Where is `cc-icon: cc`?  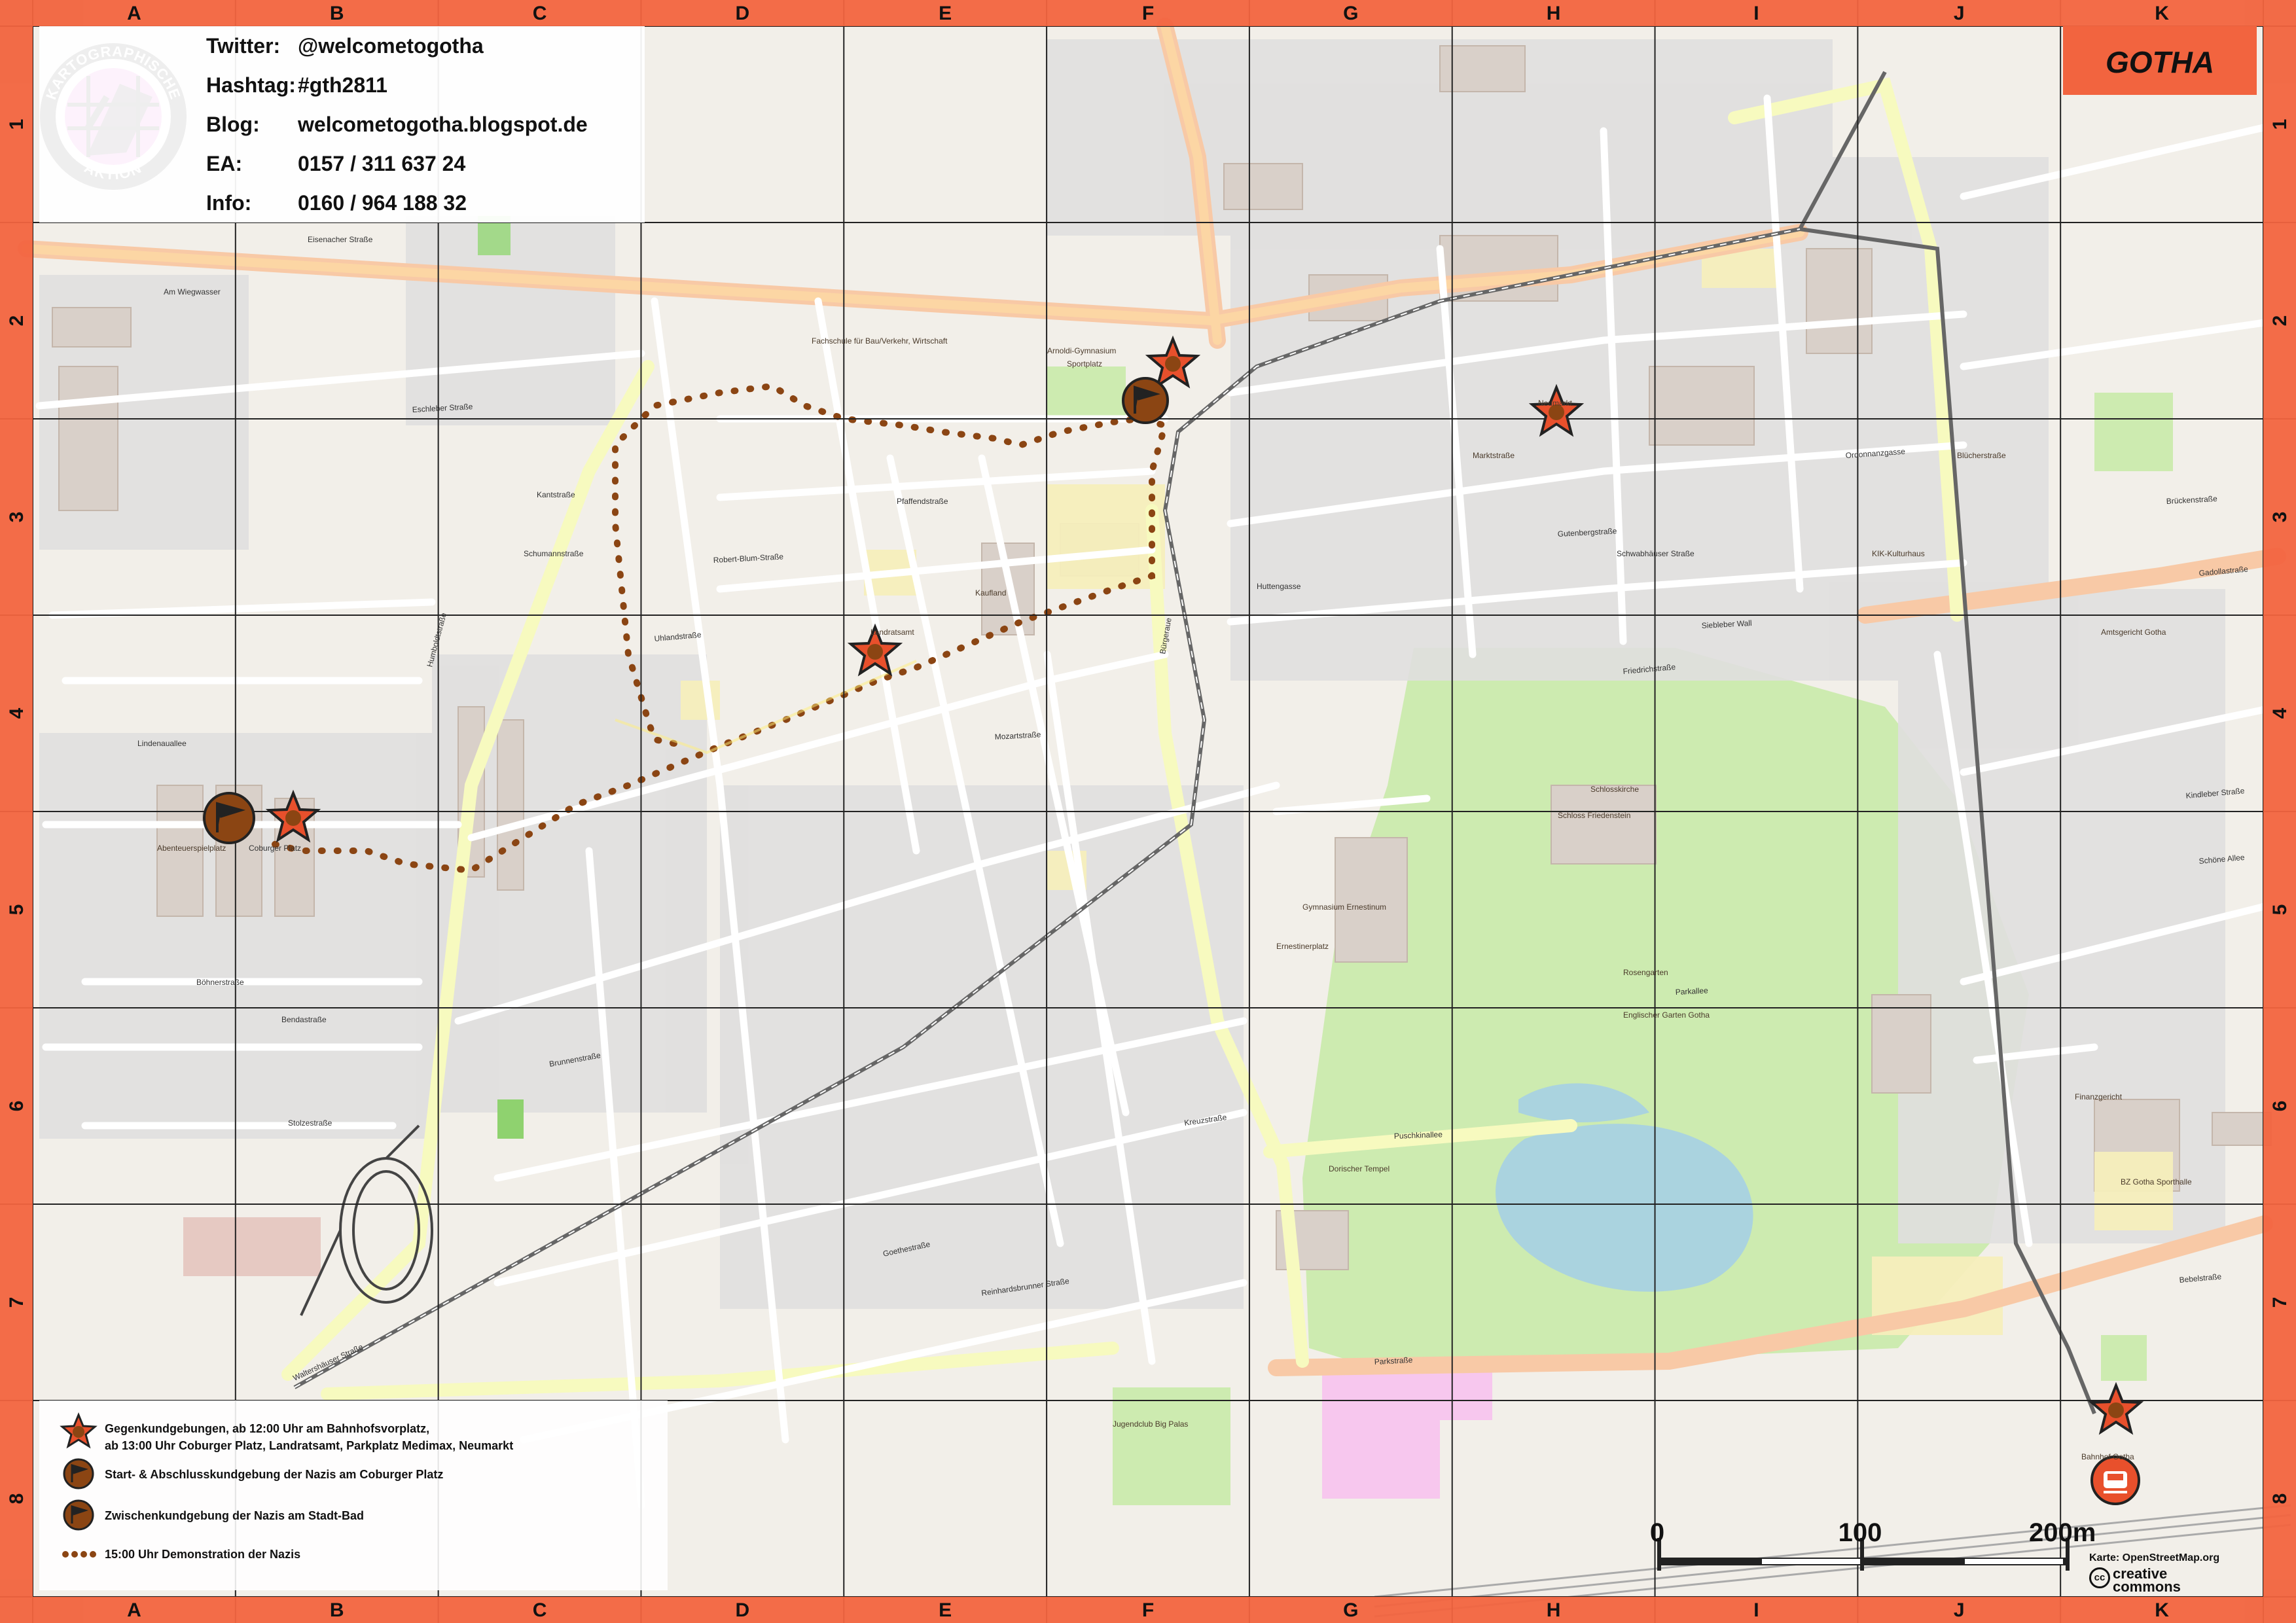
cc-icon: cc is located at coordinates (2099, 1577).